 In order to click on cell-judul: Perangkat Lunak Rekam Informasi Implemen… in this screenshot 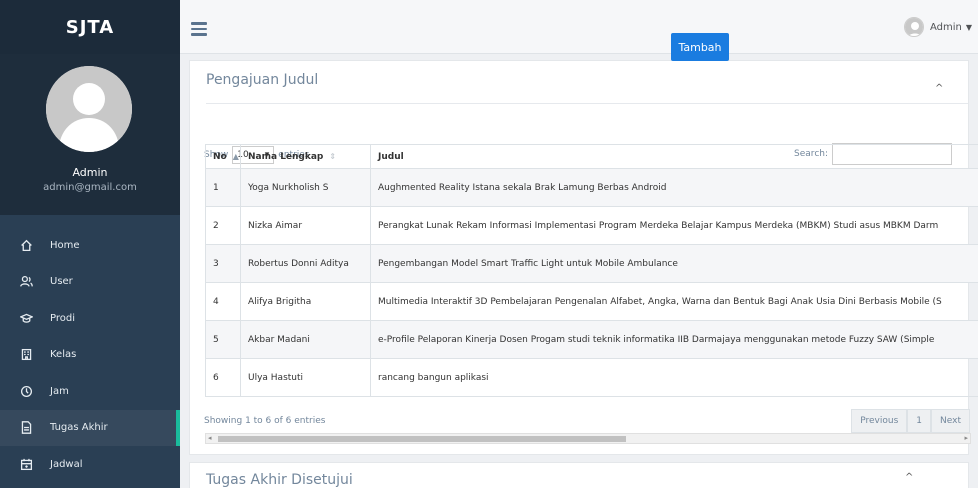, I will do `click(674, 225)`.